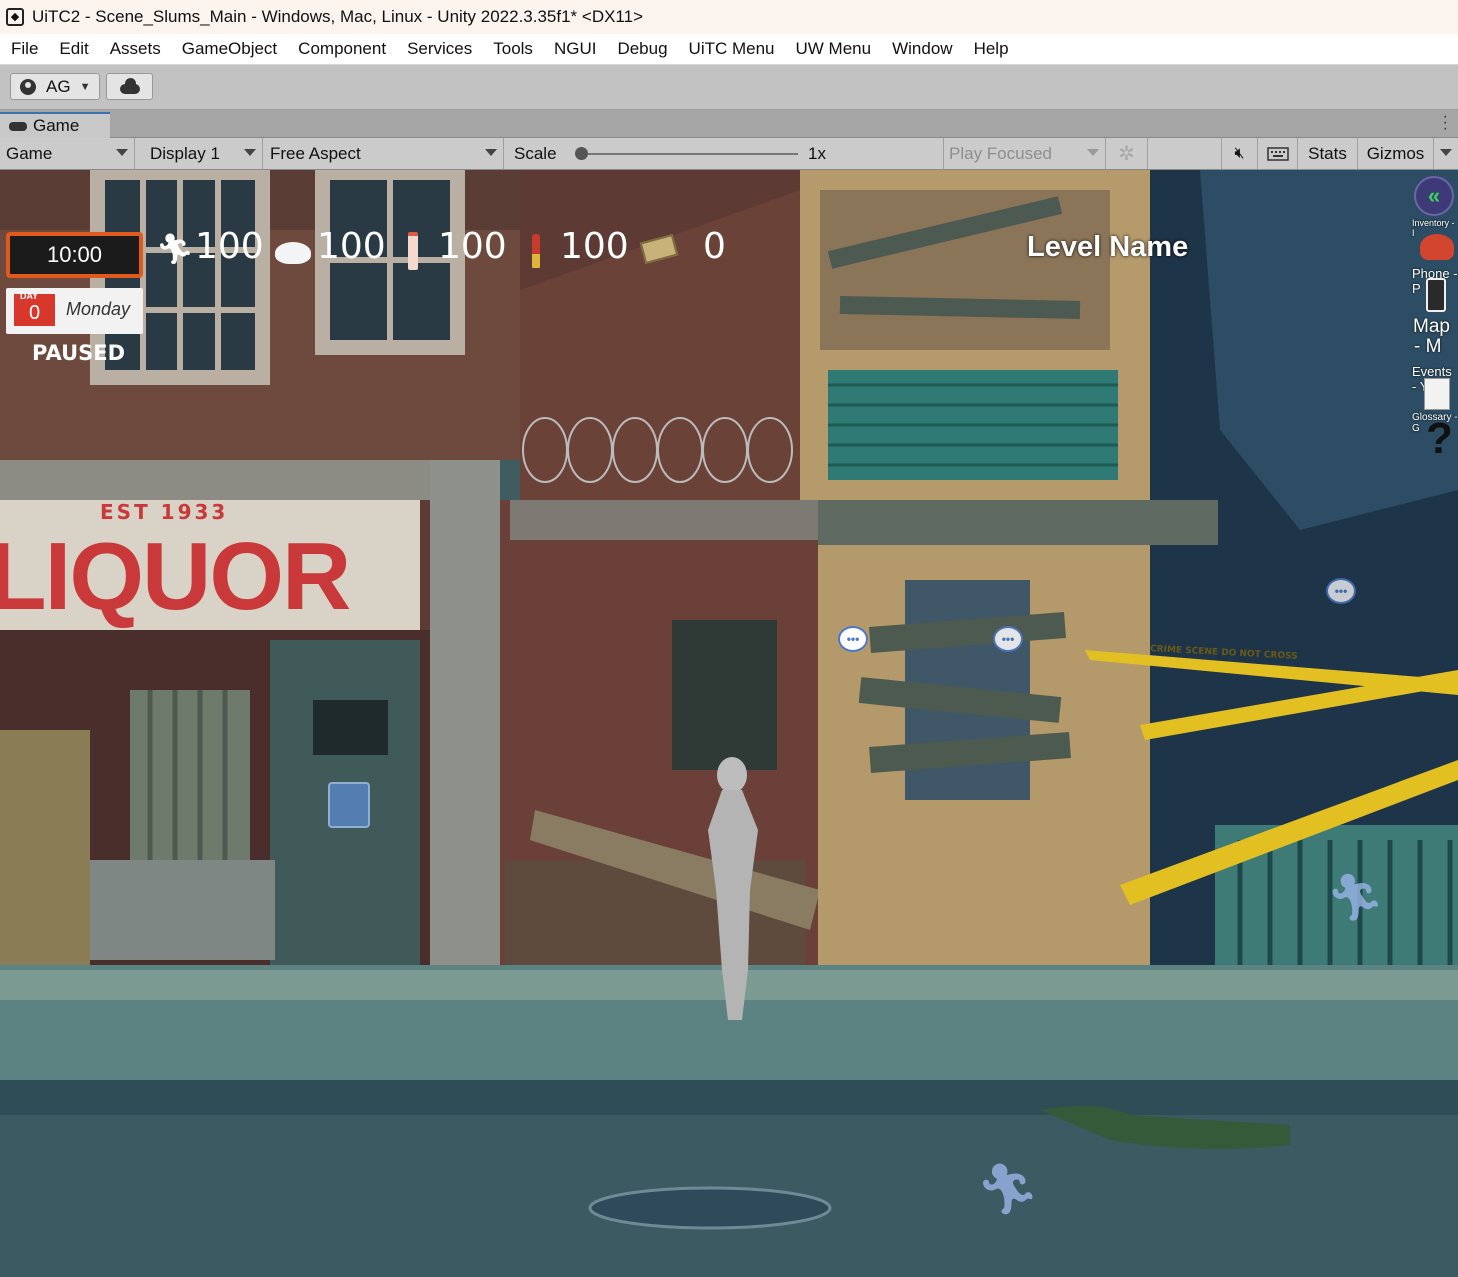 This screenshot has width=1458, height=1277. Describe the element at coordinates (15, 17) in the screenshot. I see `unity-logo-icon: ◆` at that location.